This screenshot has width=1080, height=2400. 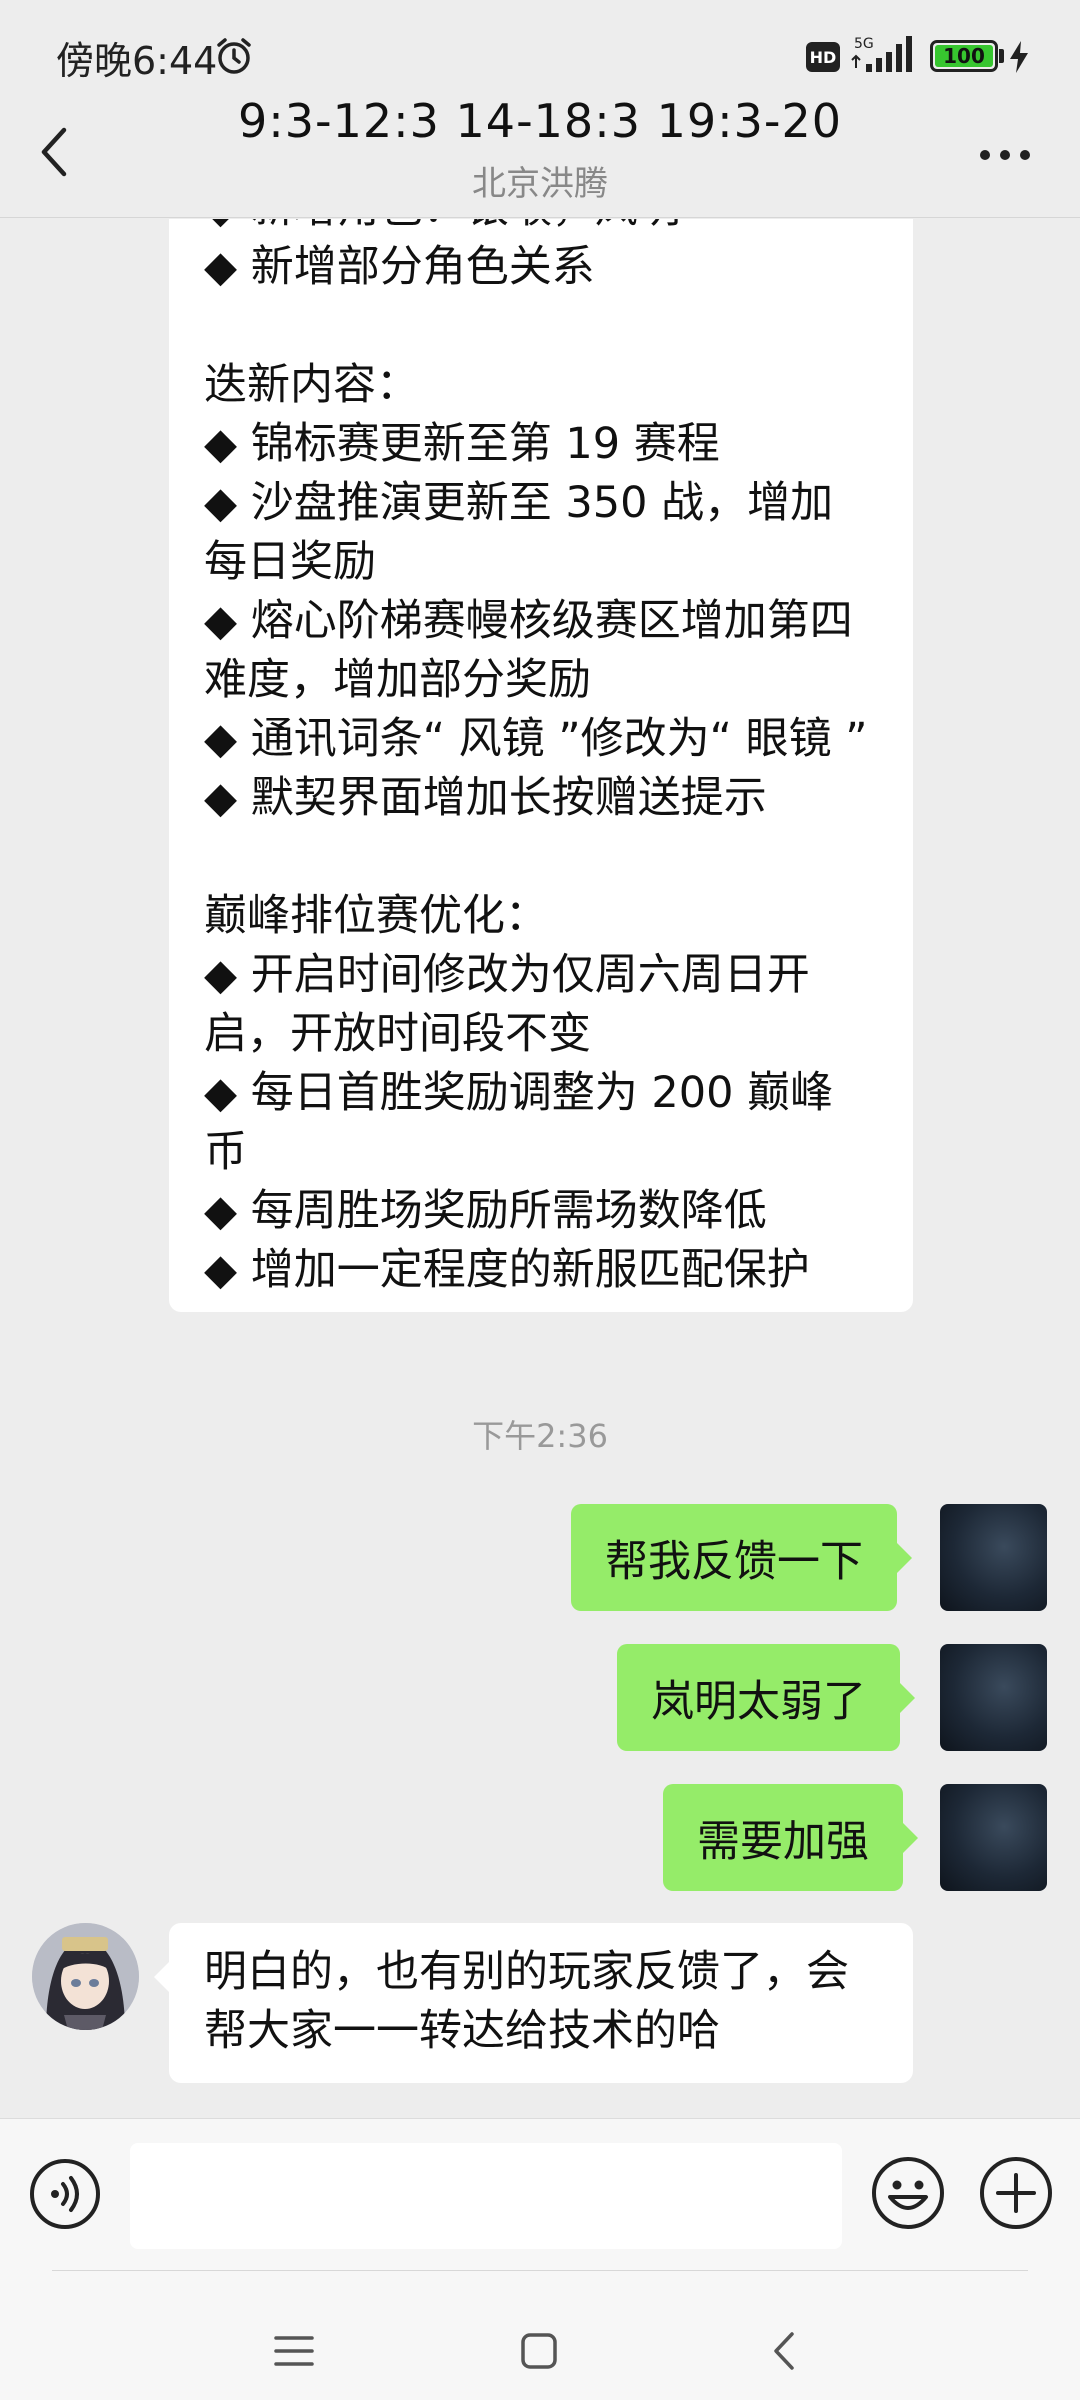 I want to click on reply-message-bubble: 明白的，也有别的玩家反馈了，会 帮大家一一转达给技术的哈, so click(x=533, y=2003).